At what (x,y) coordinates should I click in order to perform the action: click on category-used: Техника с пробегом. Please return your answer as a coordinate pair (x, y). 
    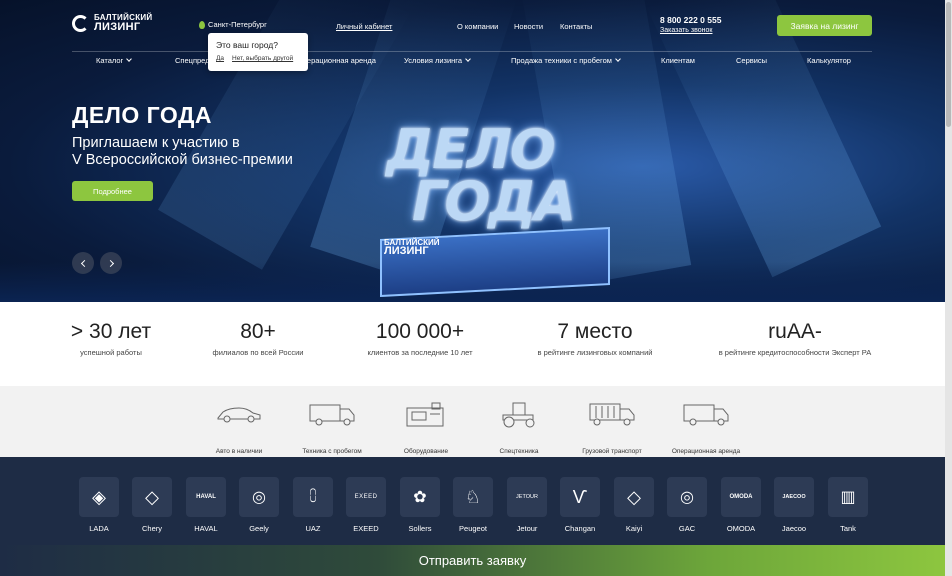
    Looking at the image, I should click on (332, 427).